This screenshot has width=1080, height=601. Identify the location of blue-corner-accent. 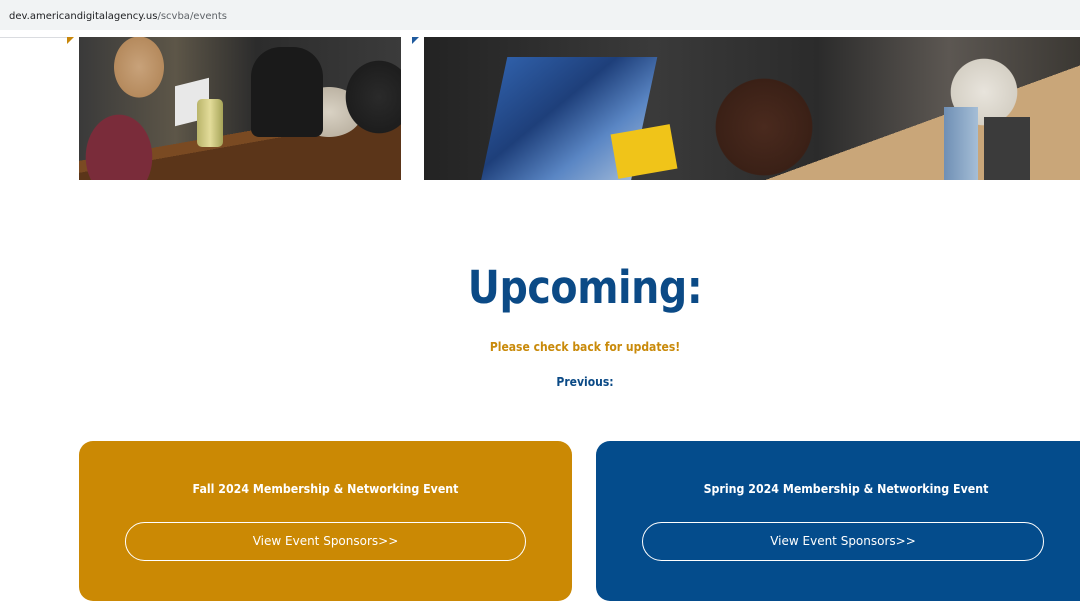
(415, 40).